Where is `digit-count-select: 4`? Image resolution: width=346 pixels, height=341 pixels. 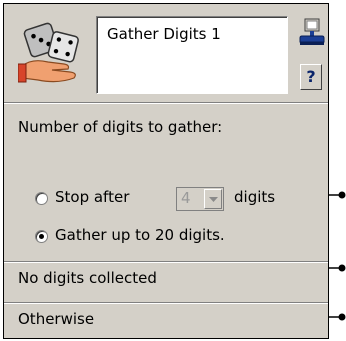
digit-count-select: 4 is located at coordinates (200, 199).